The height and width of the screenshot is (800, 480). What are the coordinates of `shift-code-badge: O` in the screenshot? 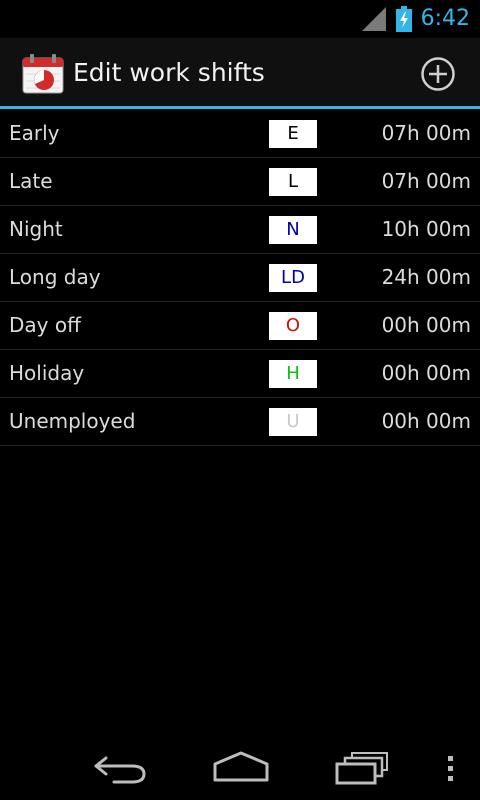 It's located at (293, 326).